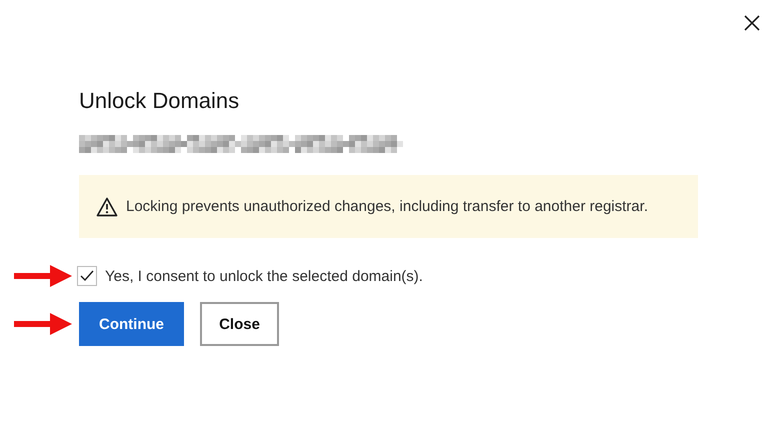 This screenshot has width=773, height=426. I want to click on consent-checkbox, so click(87, 276).